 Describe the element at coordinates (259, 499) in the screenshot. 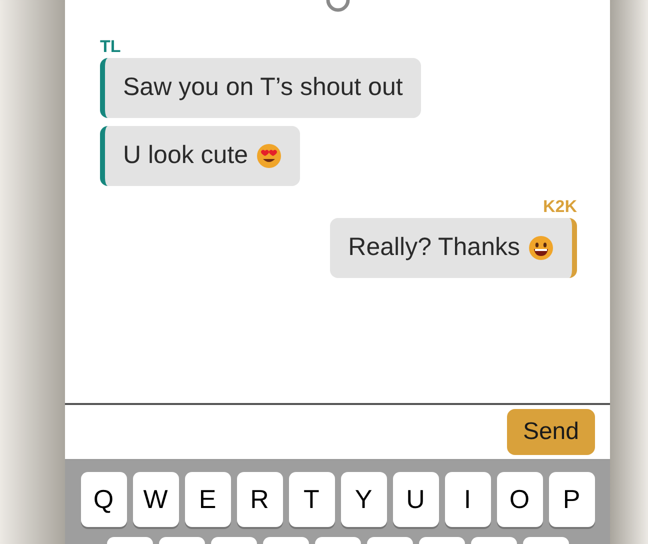

I see `keyboard-key: R` at that location.